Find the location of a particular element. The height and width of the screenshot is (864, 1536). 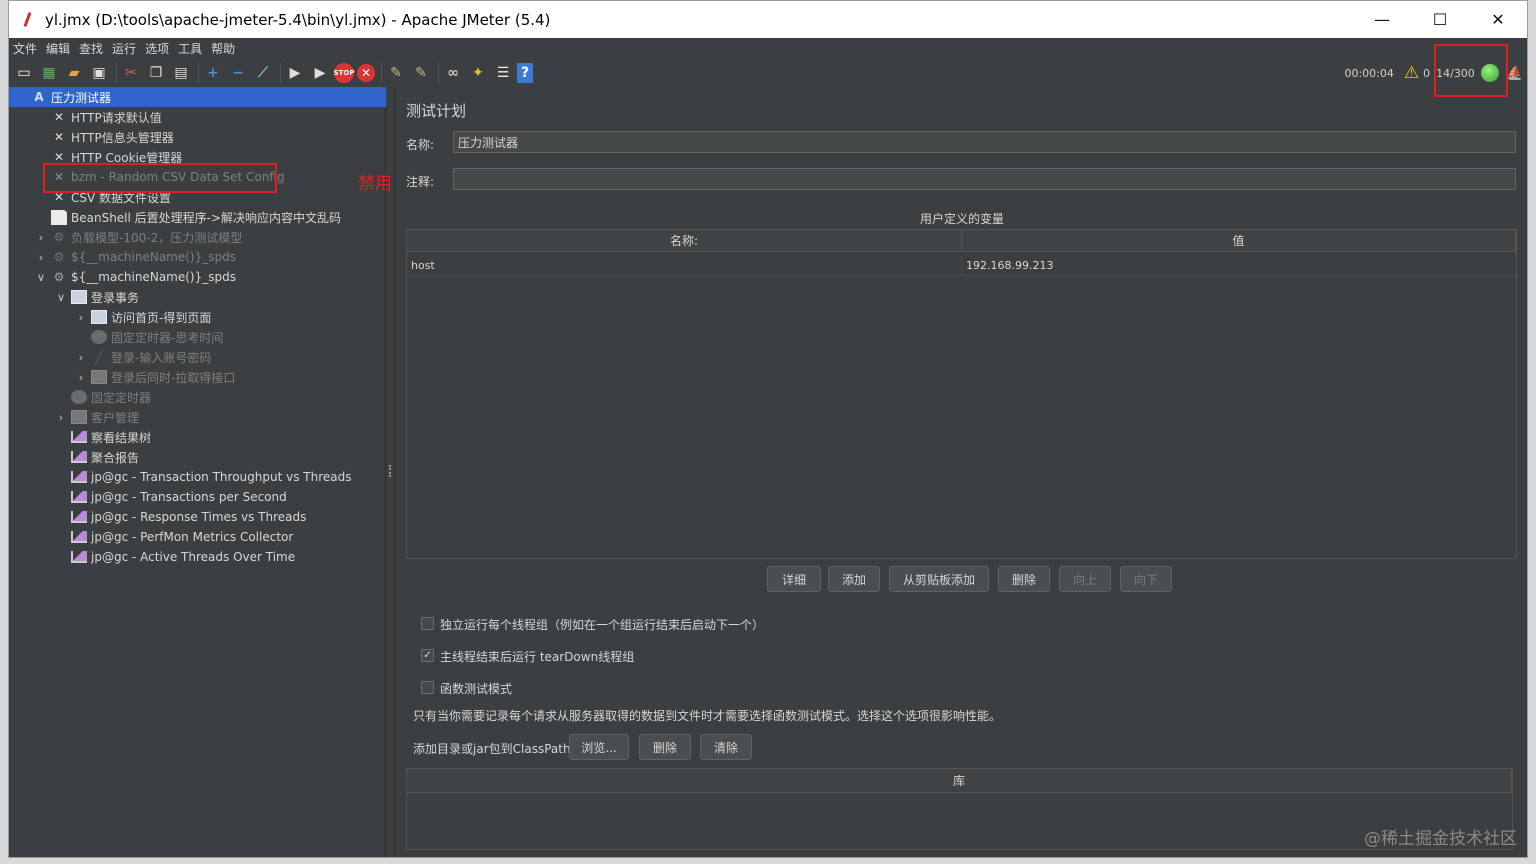

tree-node: 固定定时器 is located at coordinates (111, 397).